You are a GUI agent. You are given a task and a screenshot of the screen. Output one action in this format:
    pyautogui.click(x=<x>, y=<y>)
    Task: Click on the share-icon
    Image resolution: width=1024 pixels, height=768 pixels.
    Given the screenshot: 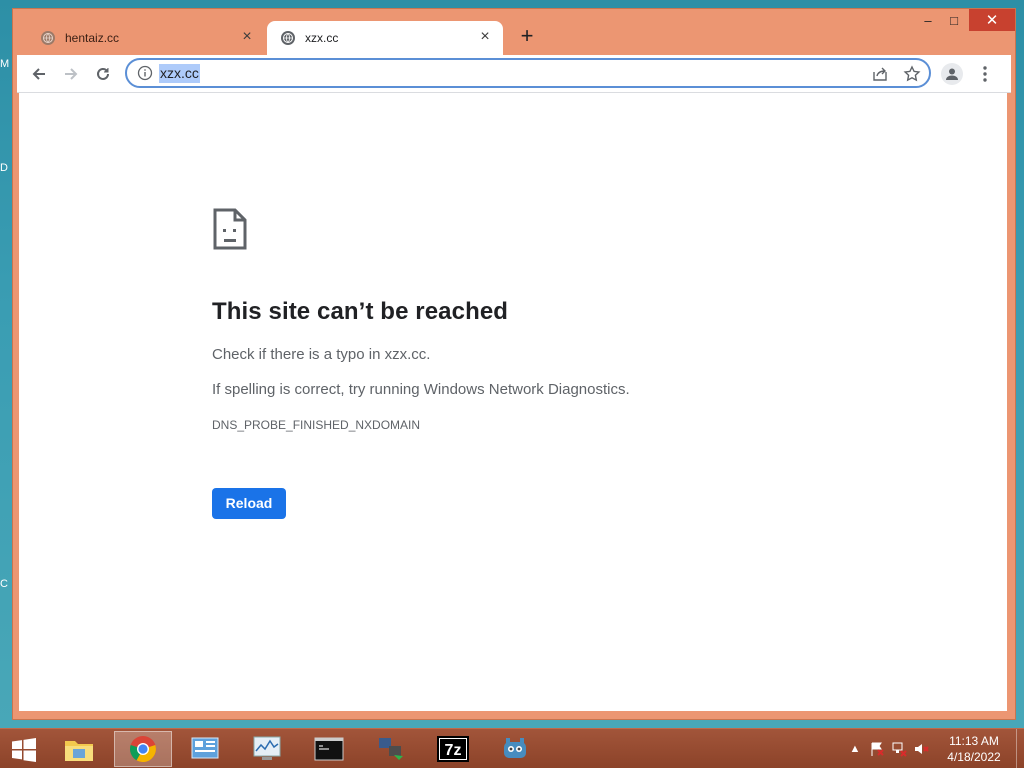 What is the action you would take?
    pyautogui.click(x=880, y=74)
    